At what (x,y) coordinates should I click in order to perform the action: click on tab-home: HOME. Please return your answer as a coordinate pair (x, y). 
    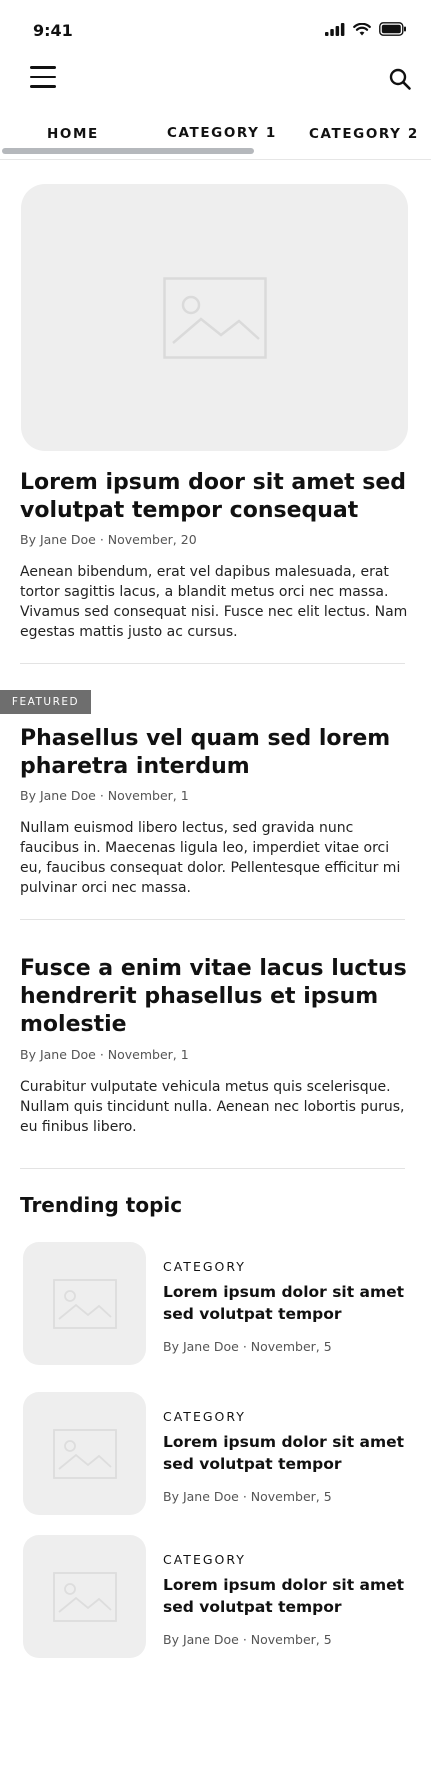
    Looking at the image, I should click on (73, 134).